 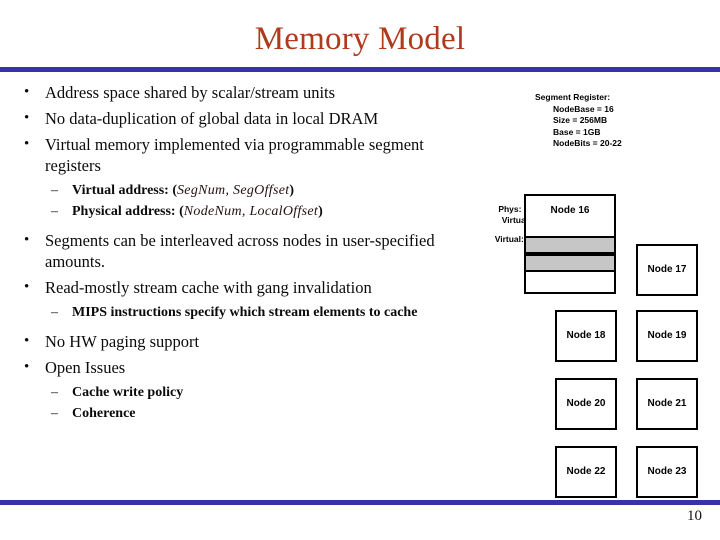 I want to click on page-number: 10, so click(x=694, y=516).